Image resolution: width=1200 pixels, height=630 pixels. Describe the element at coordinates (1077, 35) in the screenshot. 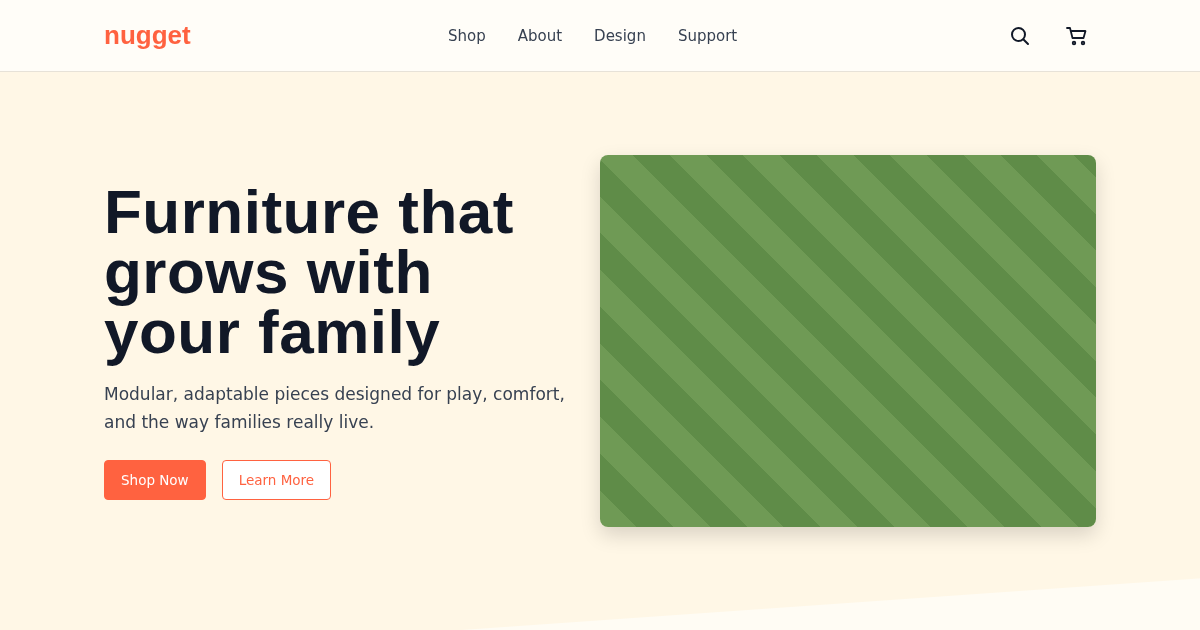

I see `cart-icon` at that location.